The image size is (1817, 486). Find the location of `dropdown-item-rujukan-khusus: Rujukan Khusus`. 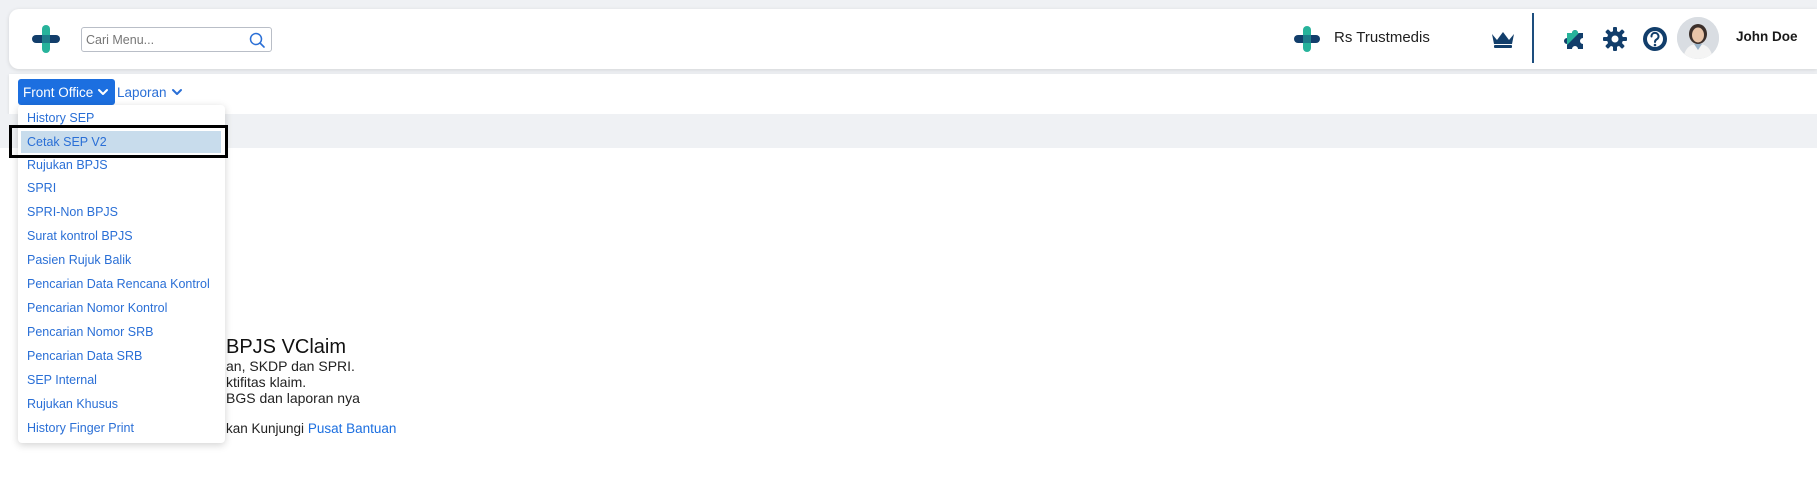

dropdown-item-rujukan-khusus: Rujukan Khusus is located at coordinates (121, 404).